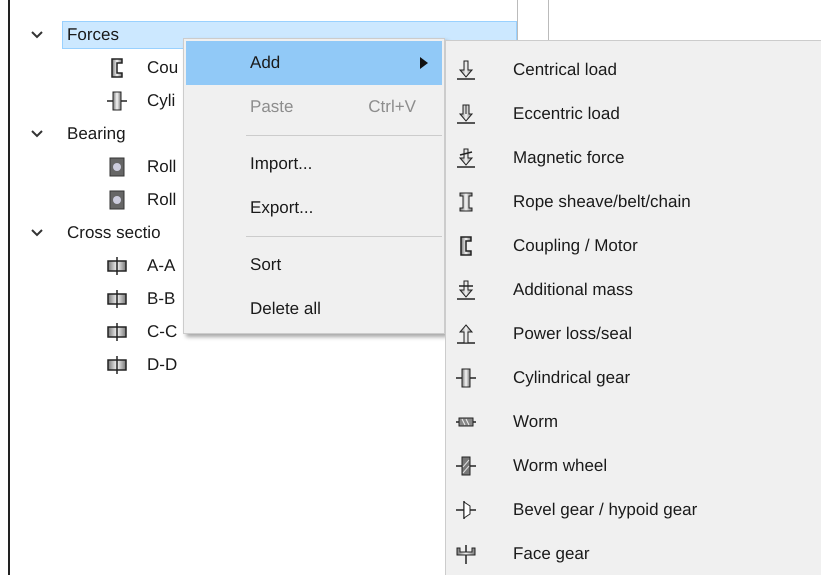  What do you see at coordinates (633, 246) in the screenshot?
I see `submenu-item: Coupling / Motor` at bounding box center [633, 246].